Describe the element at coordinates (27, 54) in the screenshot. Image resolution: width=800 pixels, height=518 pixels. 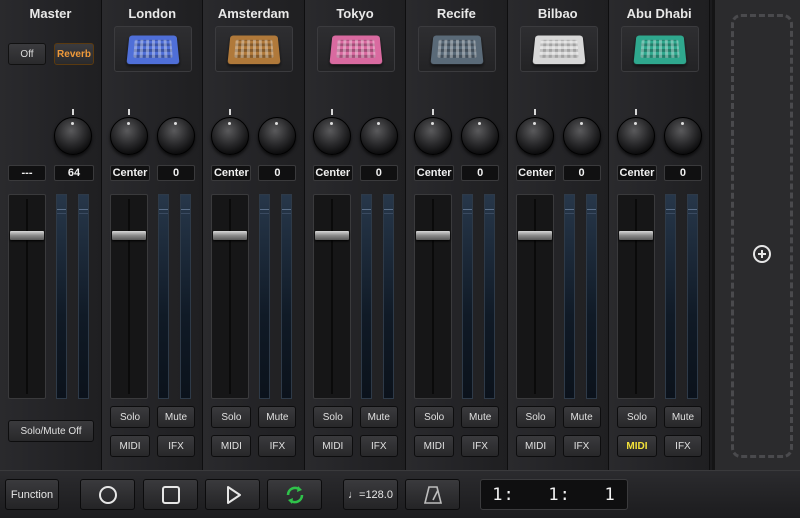
I see `master-off-button: Off` at that location.